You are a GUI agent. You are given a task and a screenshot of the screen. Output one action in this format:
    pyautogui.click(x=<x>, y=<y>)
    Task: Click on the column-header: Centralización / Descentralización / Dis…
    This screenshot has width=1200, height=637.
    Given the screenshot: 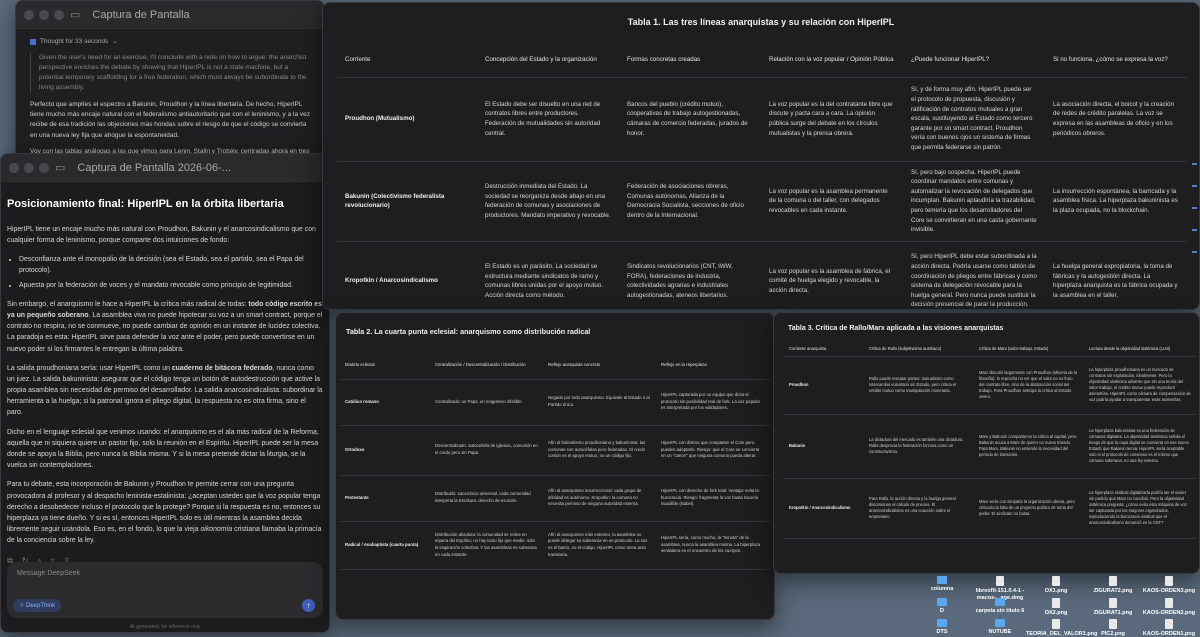 What is the action you would take?
    pyautogui.click(x=486, y=365)
    